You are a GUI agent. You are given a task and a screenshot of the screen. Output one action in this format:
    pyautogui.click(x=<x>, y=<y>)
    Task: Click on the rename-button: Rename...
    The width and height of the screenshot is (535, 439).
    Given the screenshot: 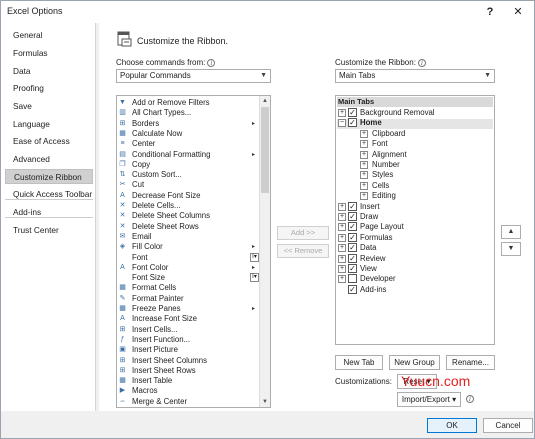 What is the action you would take?
    pyautogui.click(x=470, y=362)
    